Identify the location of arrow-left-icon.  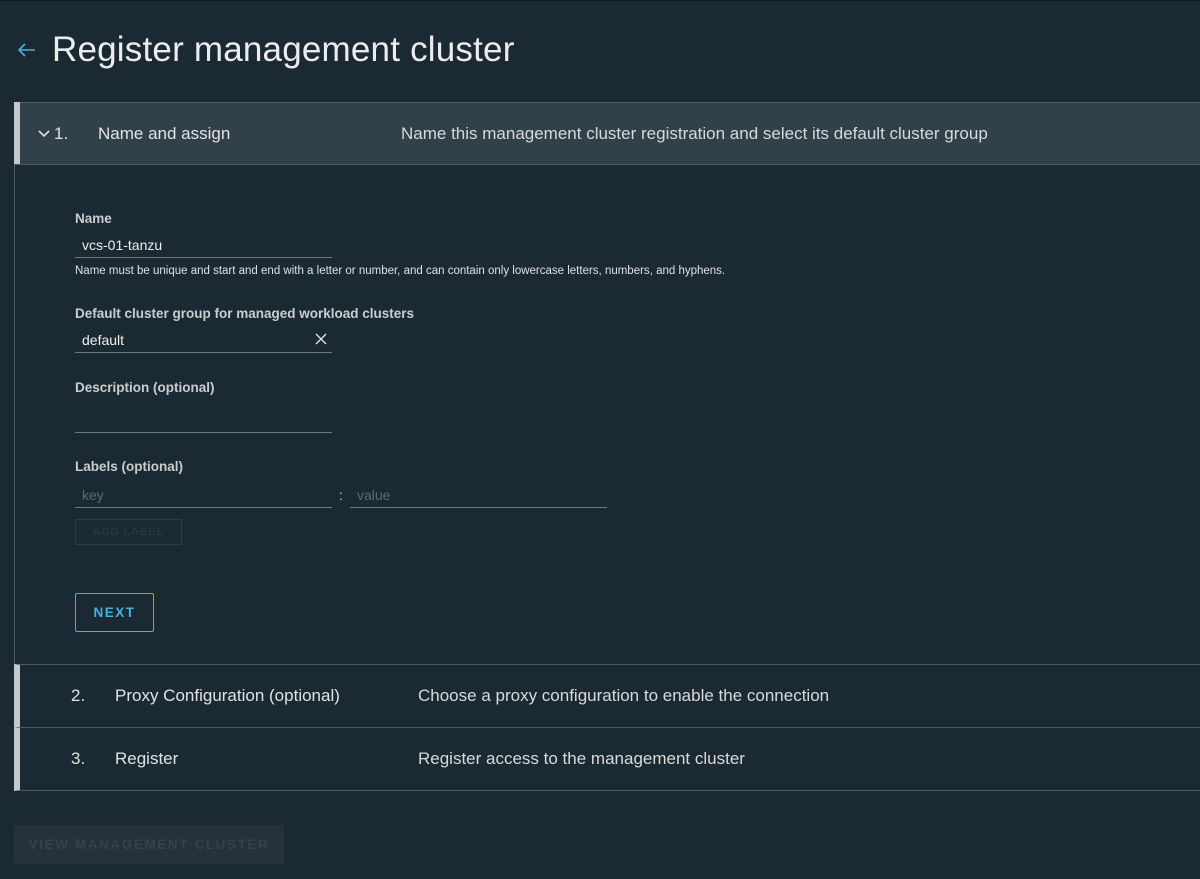
(27, 50).